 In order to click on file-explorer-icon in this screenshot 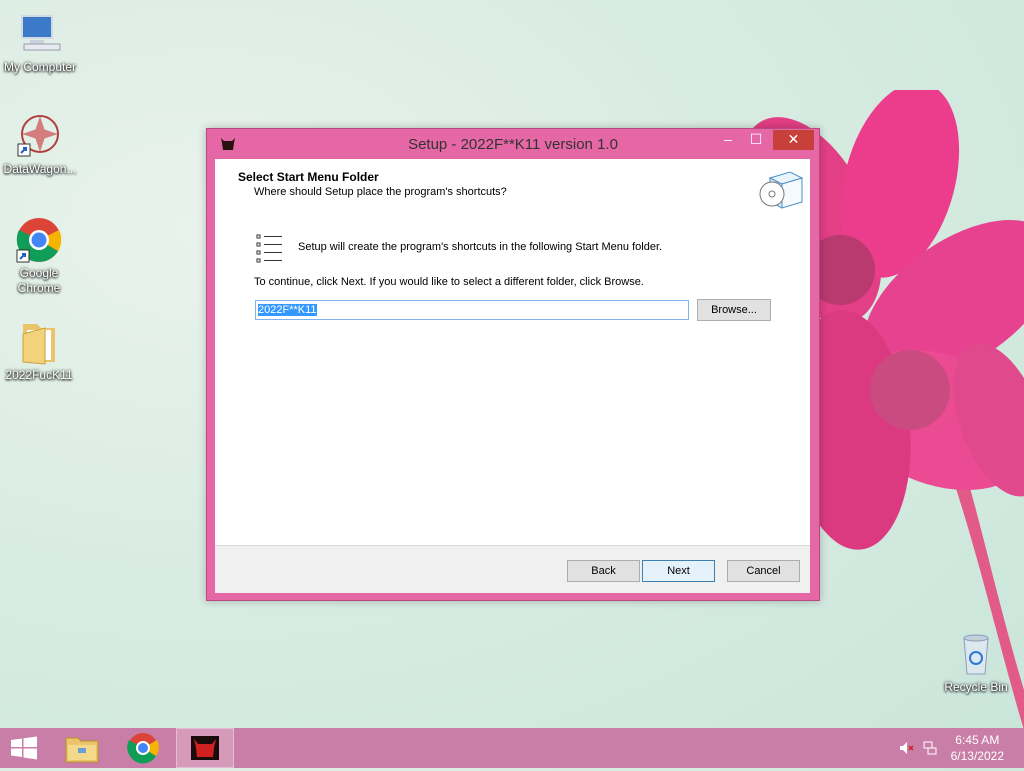, I will do `click(82, 750)`.